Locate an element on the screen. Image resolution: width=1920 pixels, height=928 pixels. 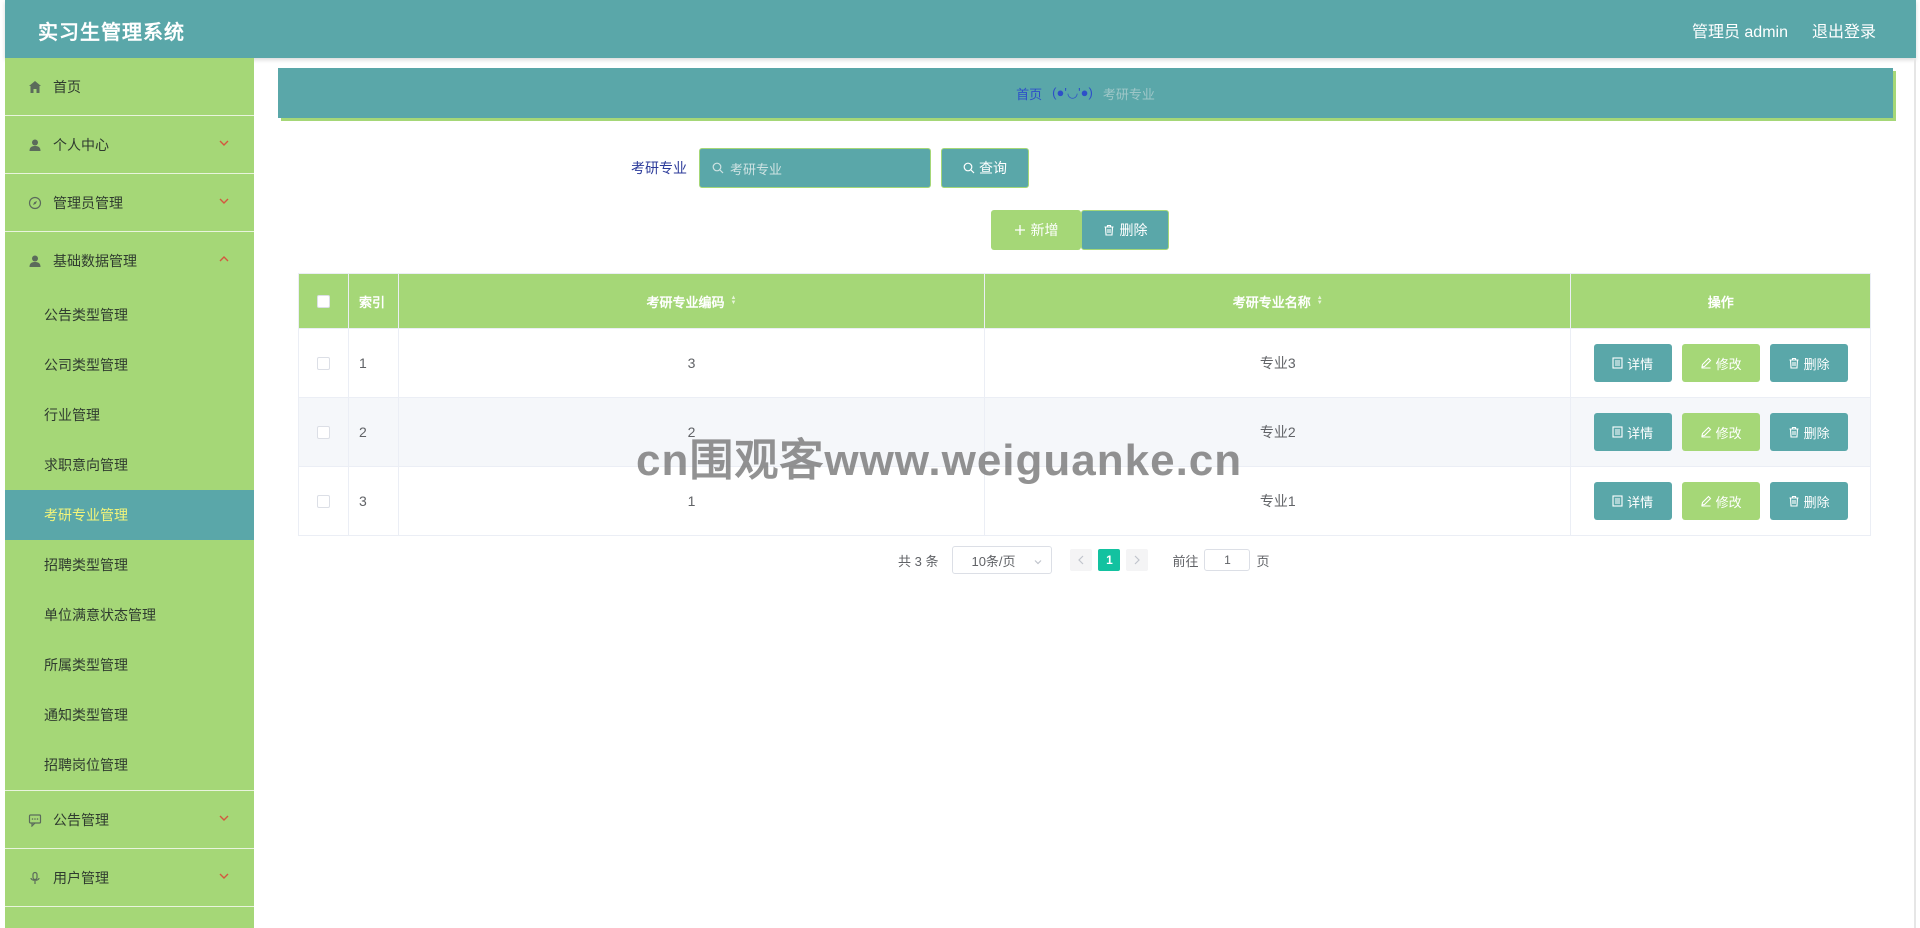
submenu-satisfaction-status: 单位满意状态管理 is located at coordinates (129, 615).